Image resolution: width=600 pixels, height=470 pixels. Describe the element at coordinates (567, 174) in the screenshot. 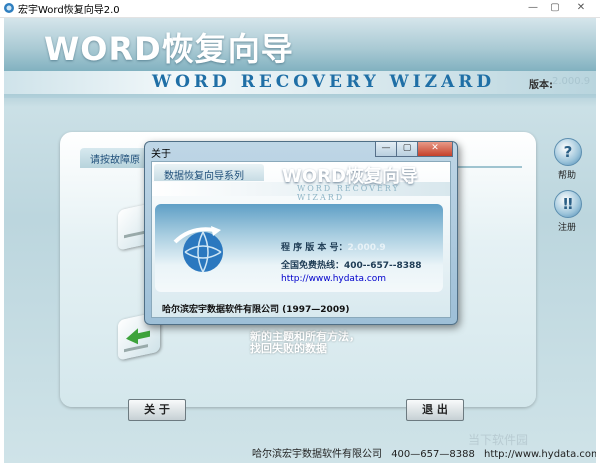

I see `help-label: 帮助` at that location.